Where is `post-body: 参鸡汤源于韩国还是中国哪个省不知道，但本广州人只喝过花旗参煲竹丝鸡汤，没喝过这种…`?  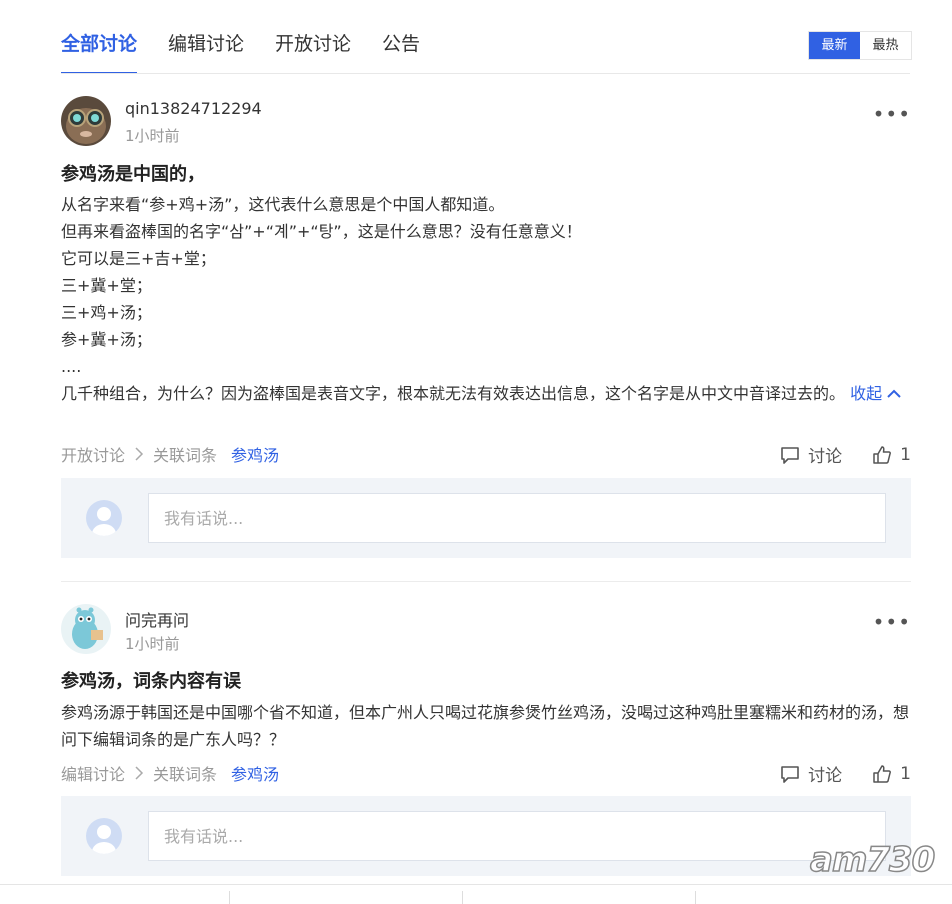 post-body: 参鸡汤源于韩国还是中国哪个省不知道，但本广州人只喝过花旗参煲竹丝鸡汤，没喝过这种… is located at coordinates (486, 726).